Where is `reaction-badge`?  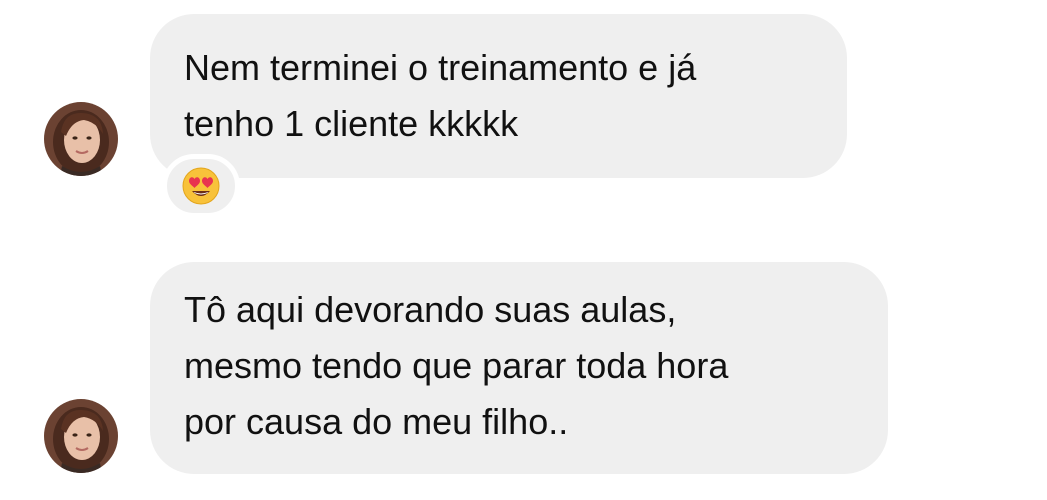 reaction-badge is located at coordinates (201, 186).